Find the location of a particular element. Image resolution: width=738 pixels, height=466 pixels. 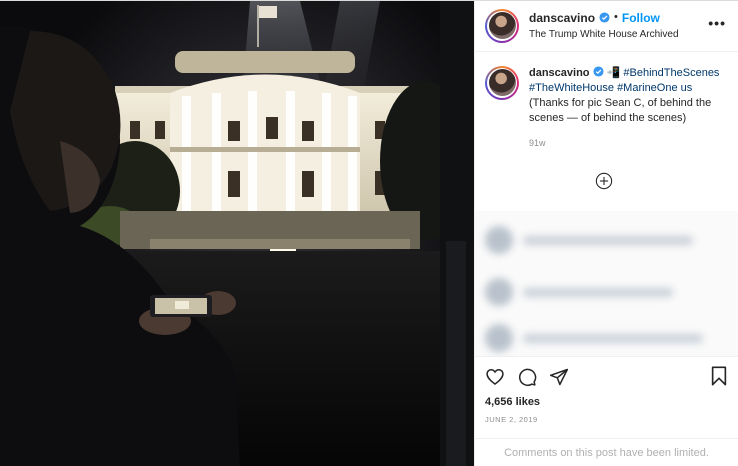

post-date: JUNE 2, 2019 is located at coordinates (606, 419).